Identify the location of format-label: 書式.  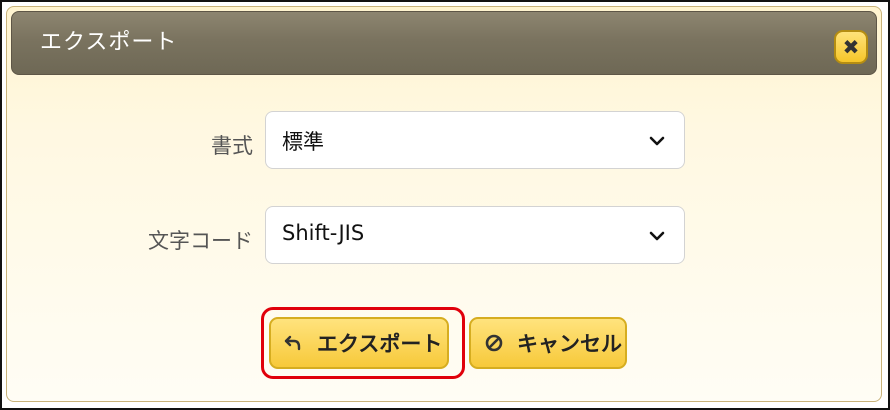
(232, 146).